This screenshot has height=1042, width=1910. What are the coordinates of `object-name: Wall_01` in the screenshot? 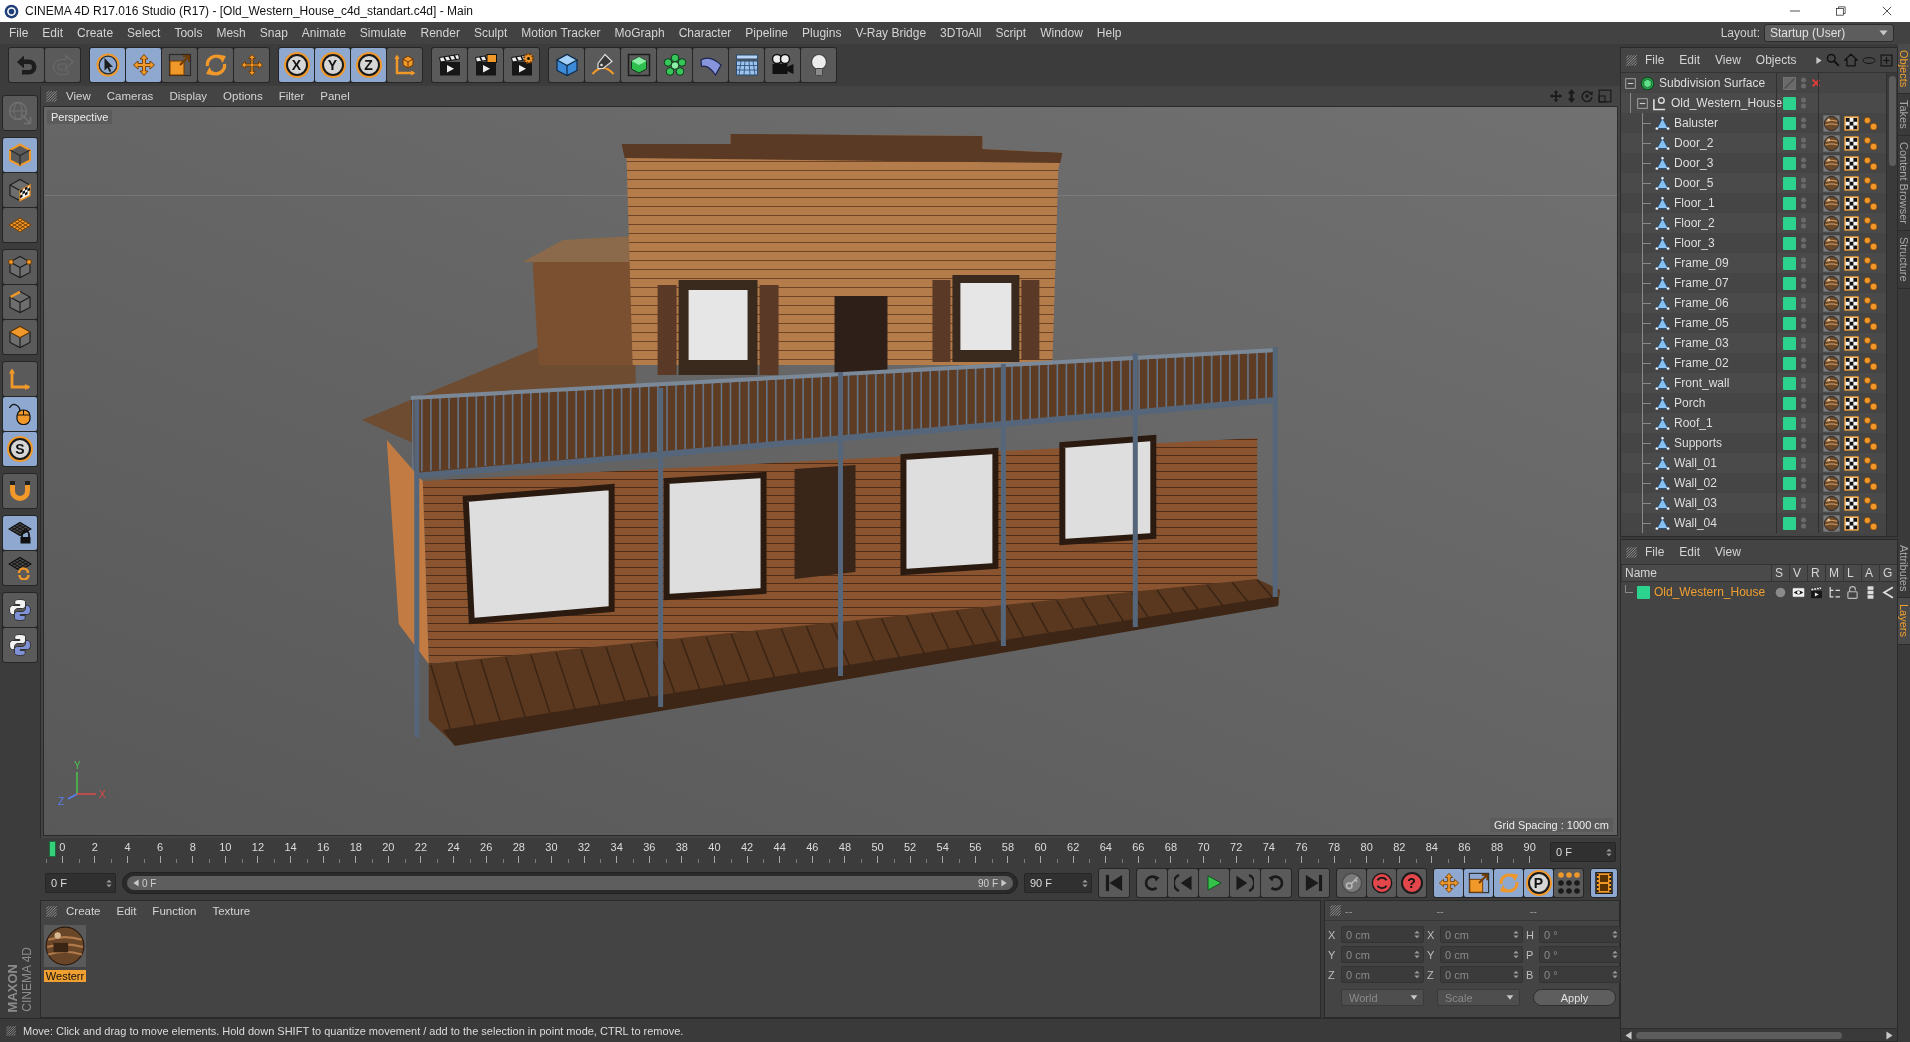 It's located at (1695, 463).